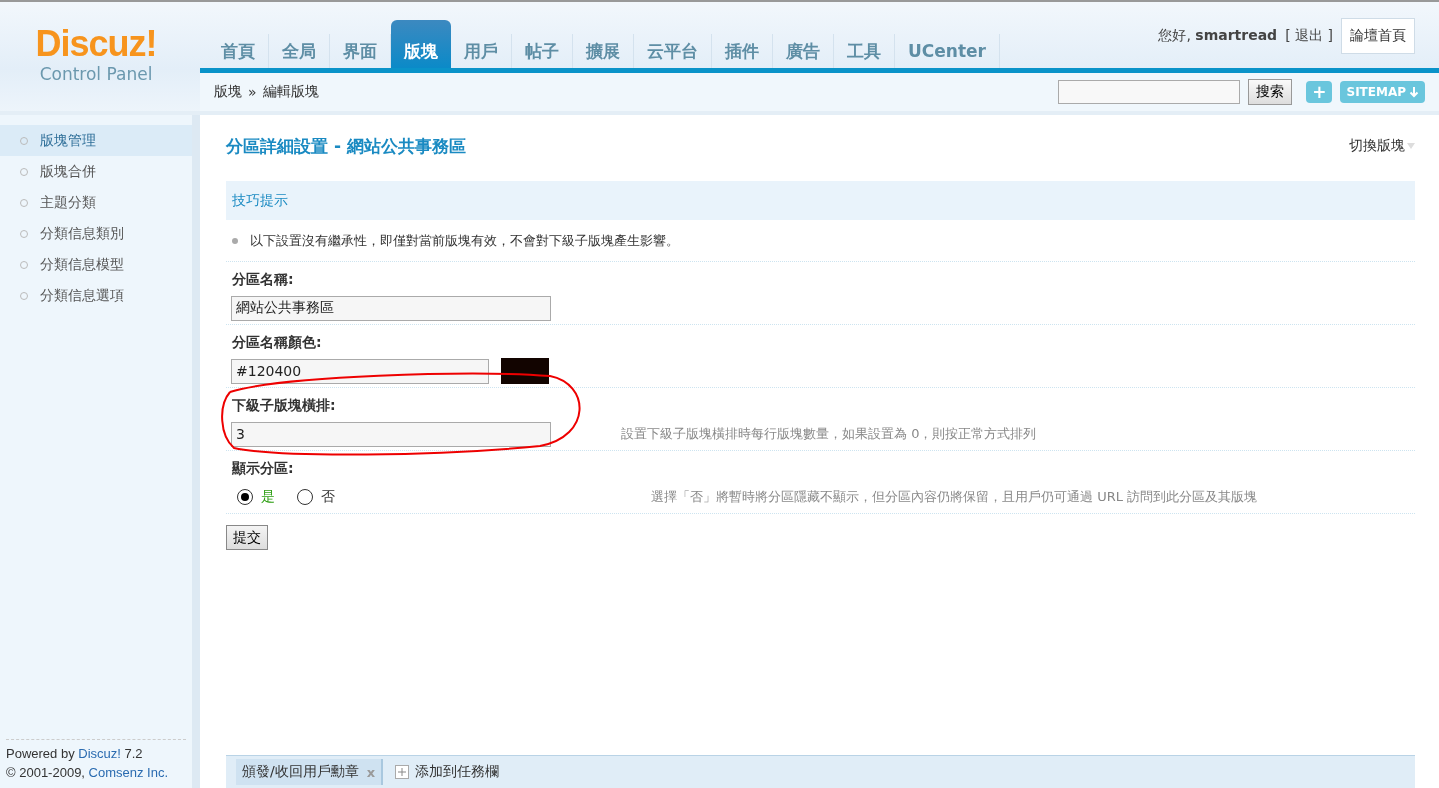 The image size is (1439, 788). Describe the element at coordinates (360, 371) in the screenshot. I see `color-field: #120400` at that location.